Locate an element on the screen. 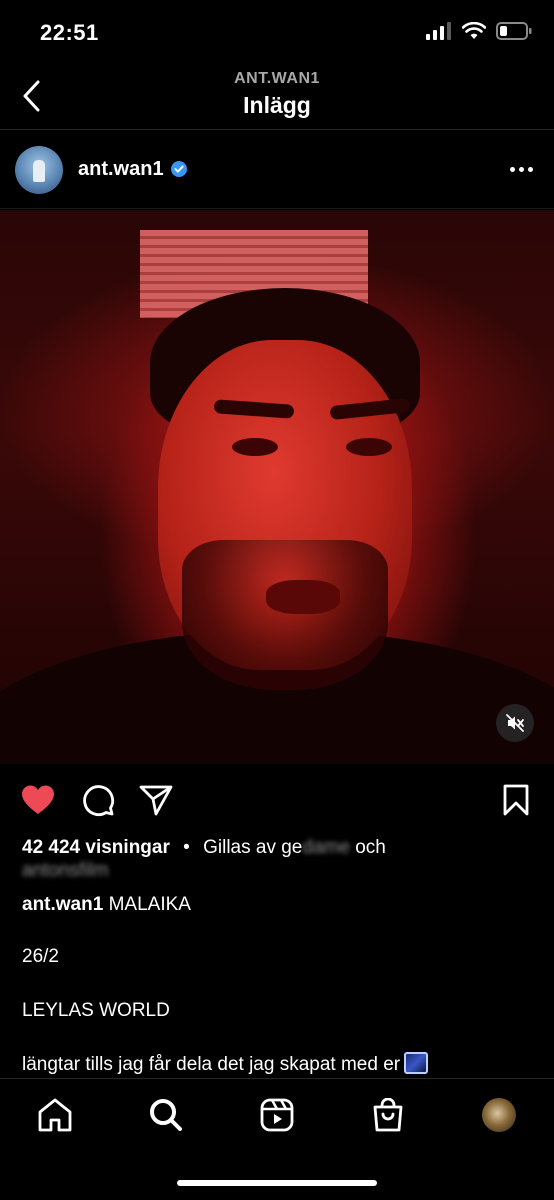 This screenshot has width=554, height=1200. tab-search is located at coordinates (166, 1115).